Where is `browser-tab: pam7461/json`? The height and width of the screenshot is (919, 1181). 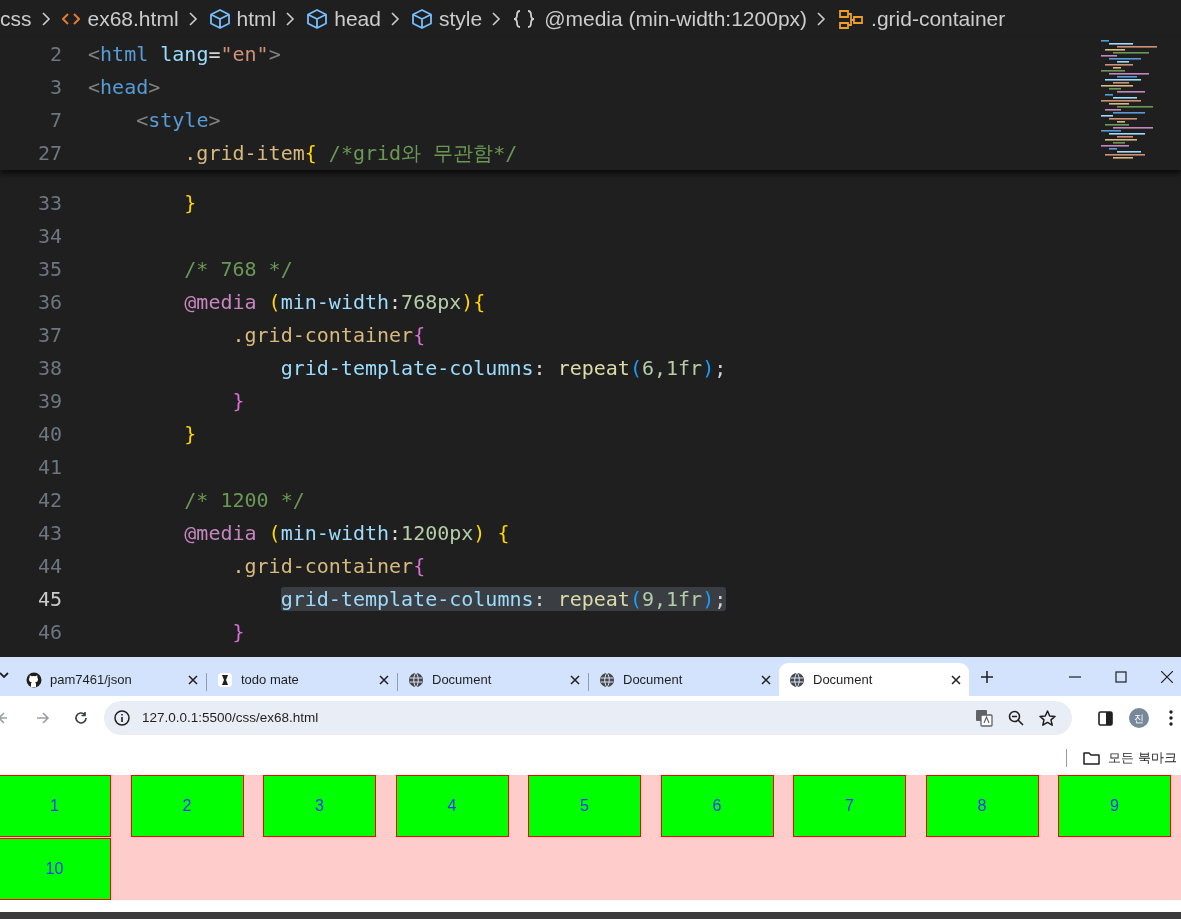 browser-tab: pam7461/json is located at coordinates (111, 679).